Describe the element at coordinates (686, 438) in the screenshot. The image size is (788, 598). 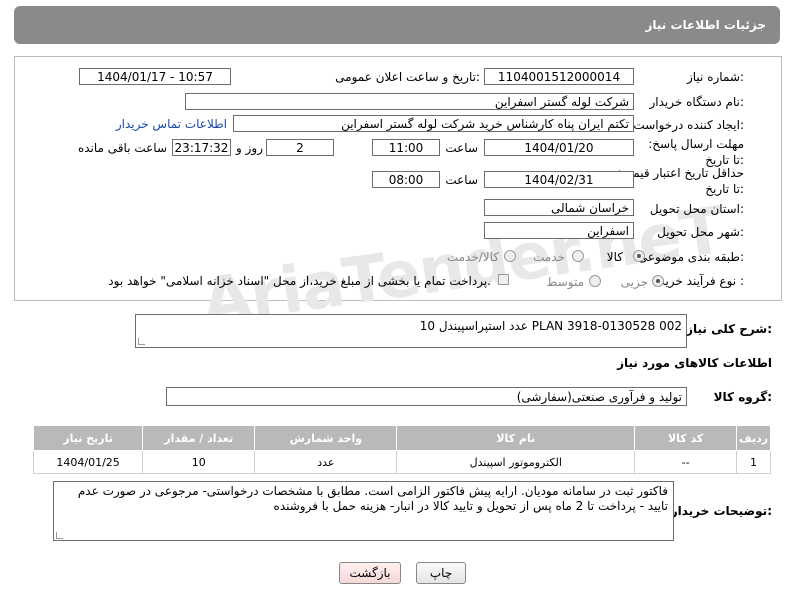
I see `col-code: کد کالا` at that location.